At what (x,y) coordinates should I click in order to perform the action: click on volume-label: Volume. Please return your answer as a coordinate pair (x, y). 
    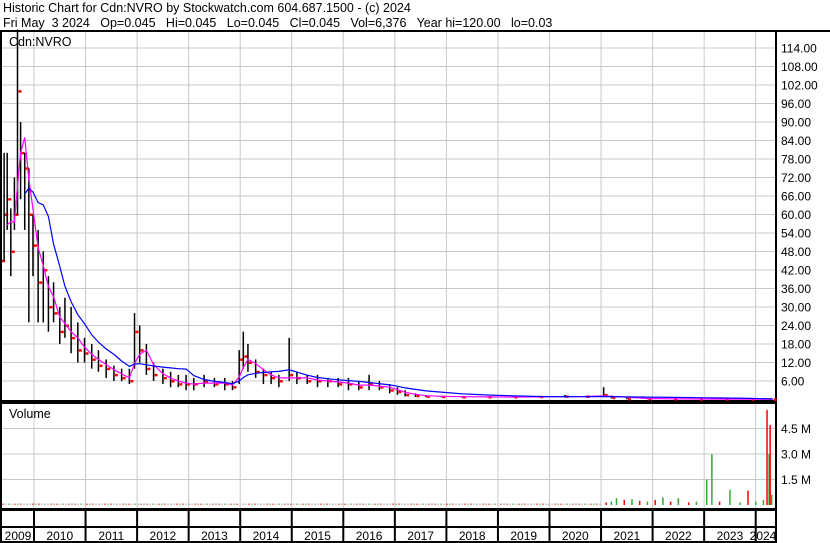
    Looking at the image, I should click on (30, 414).